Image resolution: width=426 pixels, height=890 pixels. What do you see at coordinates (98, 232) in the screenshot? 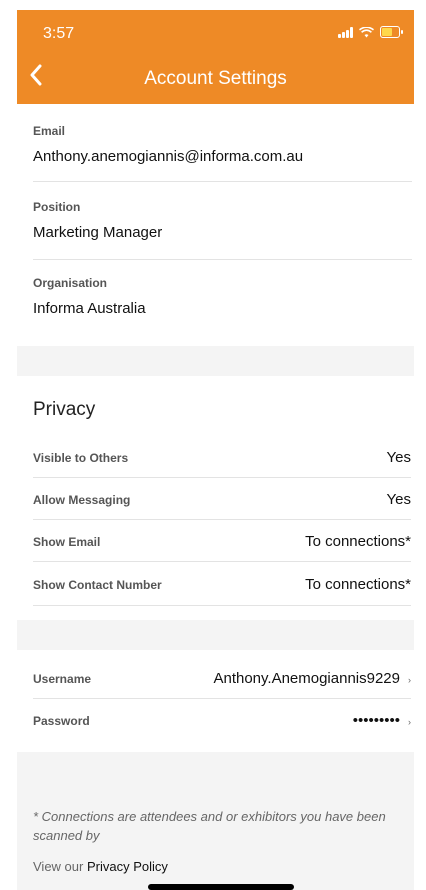
I see `position-value: Marketing Manager` at bounding box center [98, 232].